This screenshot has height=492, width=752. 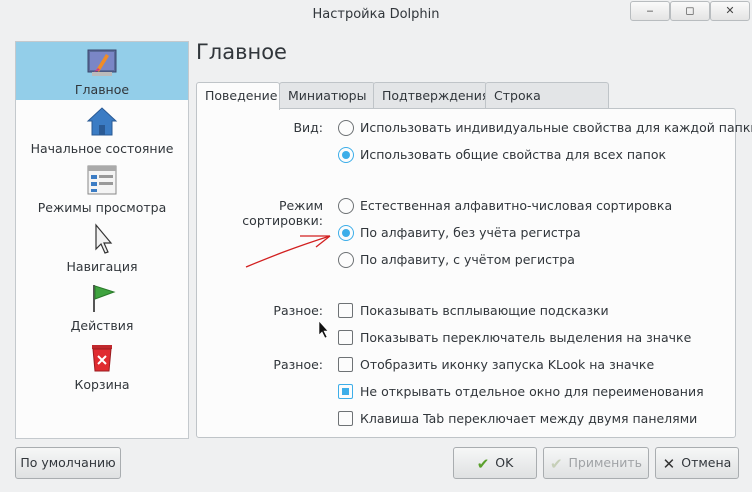 What do you see at coordinates (238, 96) in the screenshot?
I see `tab-behavior: Поведение` at bounding box center [238, 96].